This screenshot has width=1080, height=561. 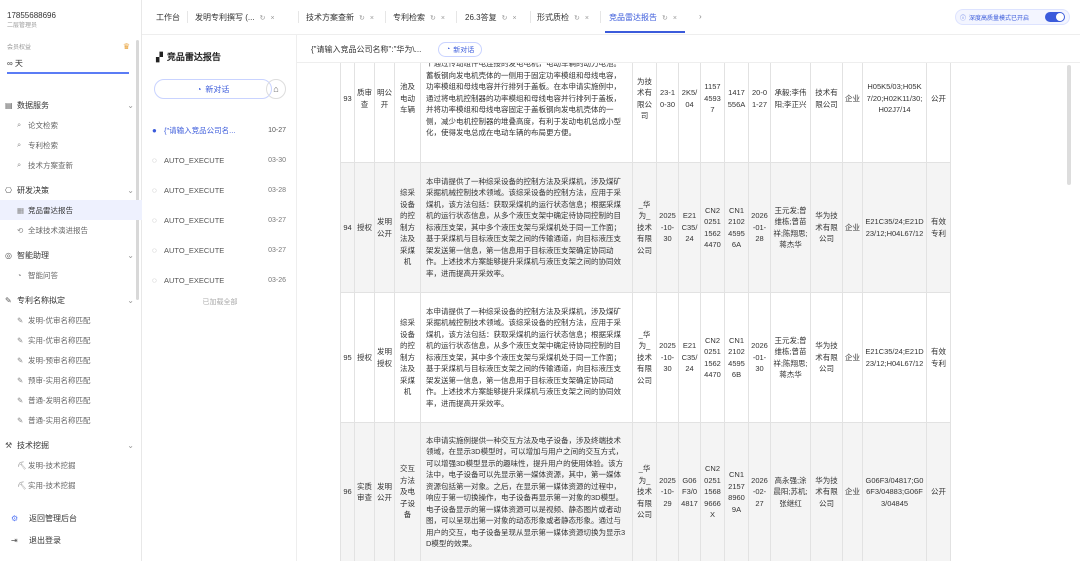 What do you see at coordinates (643, 17) in the screenshot?
I see `tab-competitor-radar: 竞品雷达报告 ↻ ×` at bounding box center [643, 17].